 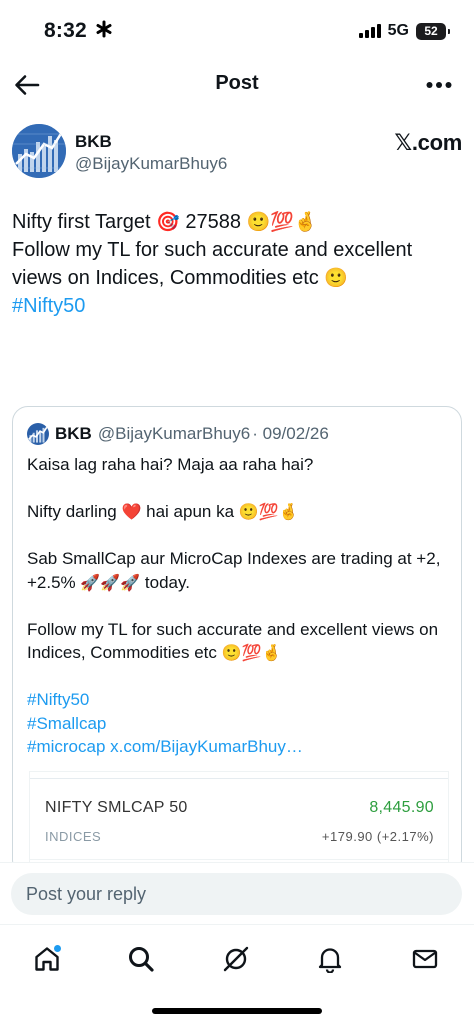 I want to click on quoted-emojis-2: 🙂💯🤞, so click(x=251, y=652).